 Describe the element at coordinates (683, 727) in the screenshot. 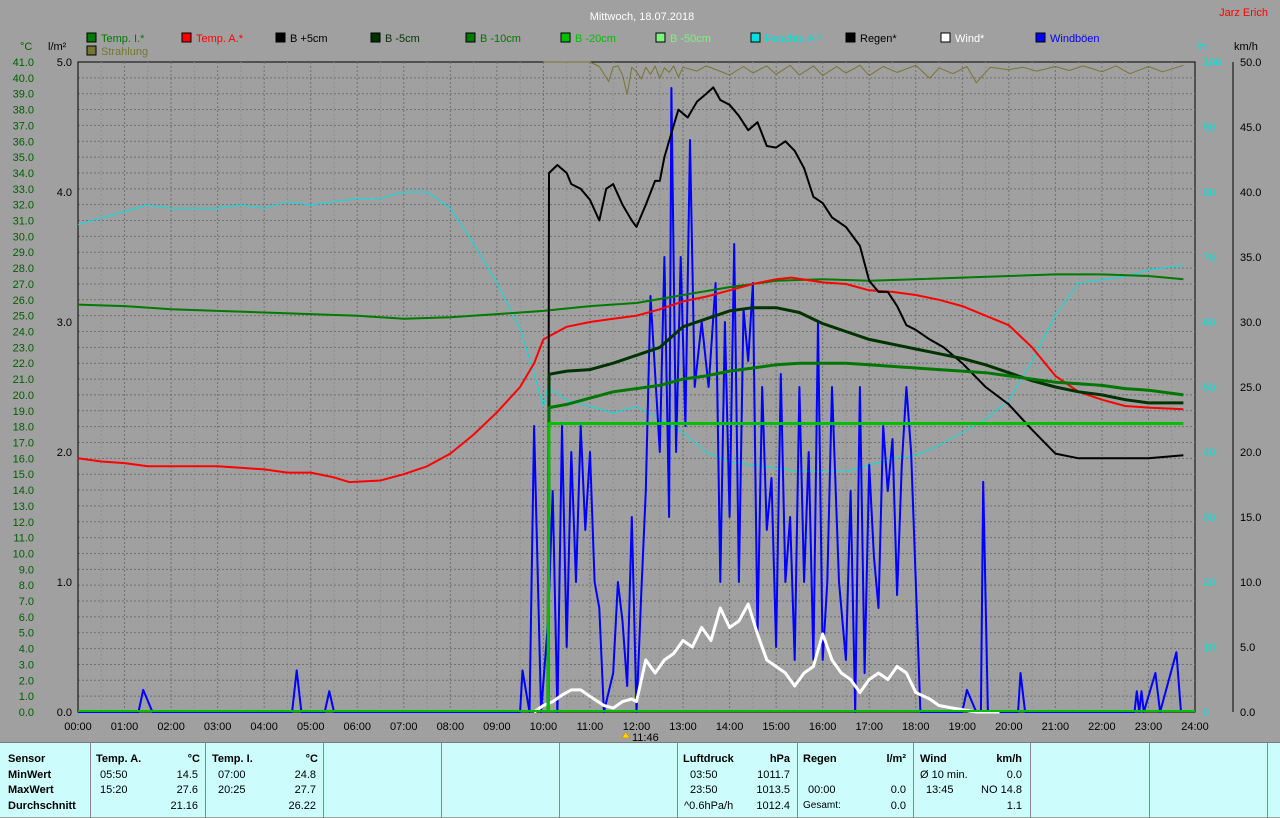

I see `x-tick-label: 13:00` at that location.